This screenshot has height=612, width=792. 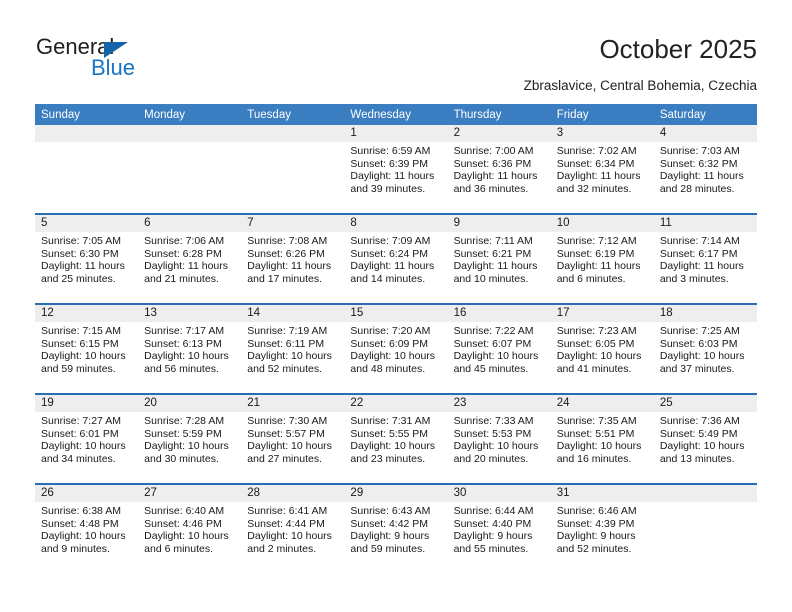 I want to click on sunrise-text: Sunrise: 7:05 AM, so click(x=81, y=241).